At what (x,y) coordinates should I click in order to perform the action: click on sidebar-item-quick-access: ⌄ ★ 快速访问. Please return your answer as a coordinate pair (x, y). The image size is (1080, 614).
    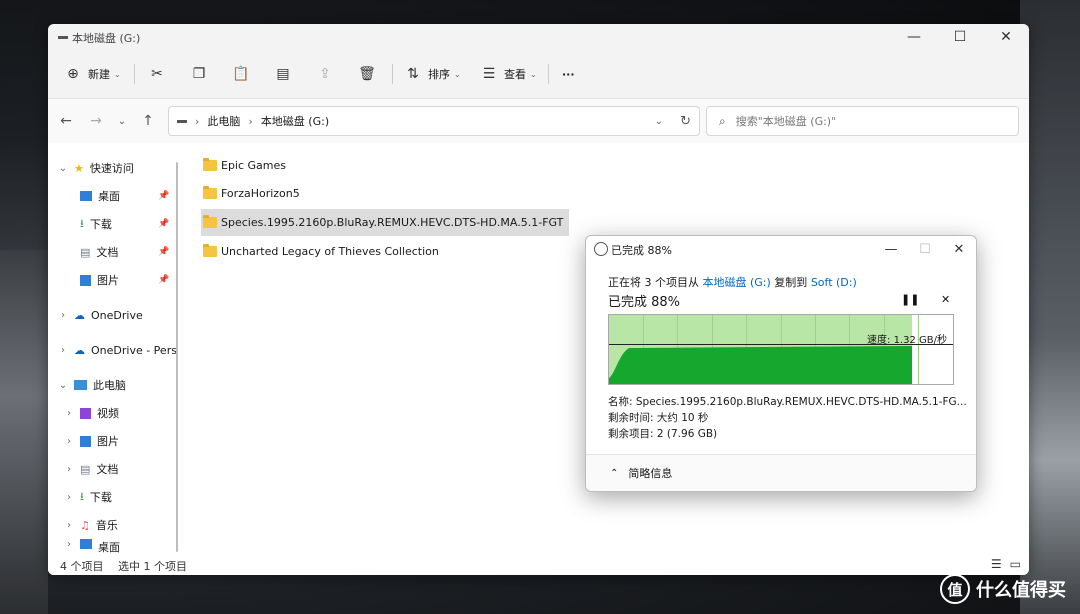
    Looking at the image, I should click on (96, 168).